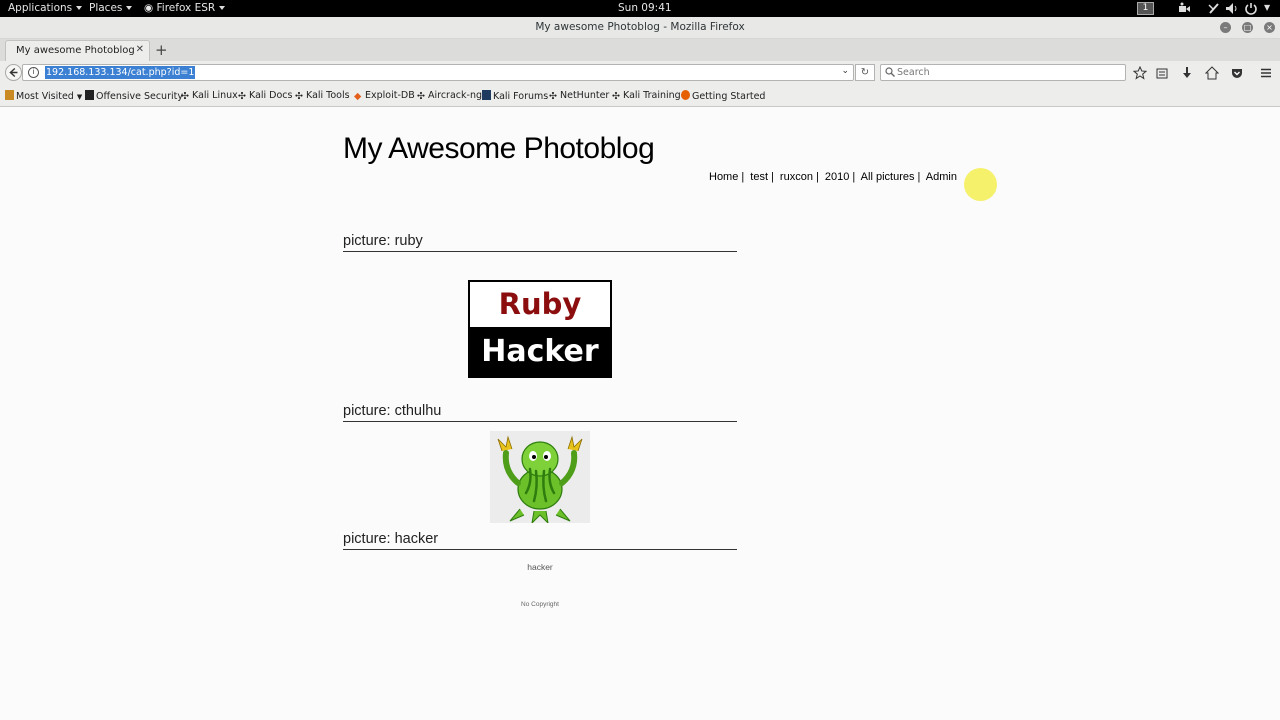 This screenshot has width=1280, height=720. Describe the element at coordinates (796, 177) in the screenshot. I see `nav-ruxcon: ruxcon` at that location.